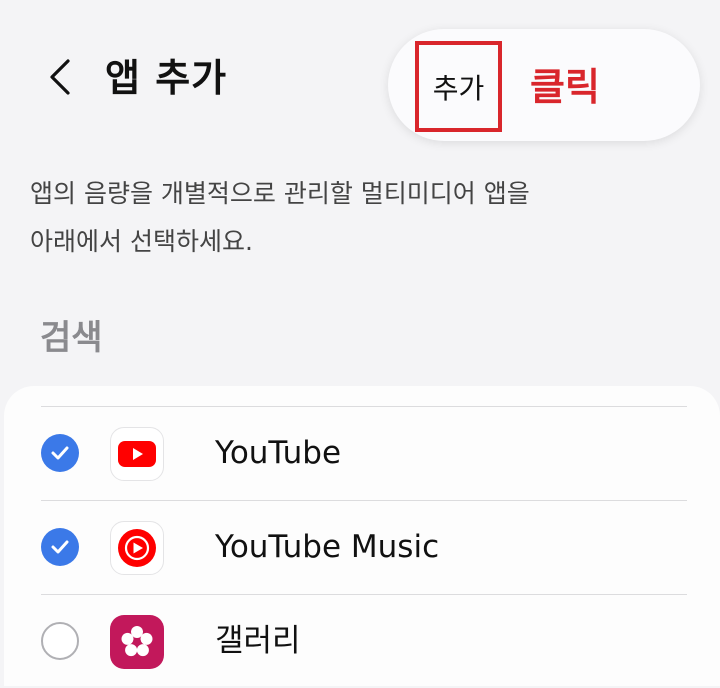 This screenshot has height=688, width=720. Describe the element at coordinates (60, 641) in the screenshot. I see `checkbox-unchecked` at that location.